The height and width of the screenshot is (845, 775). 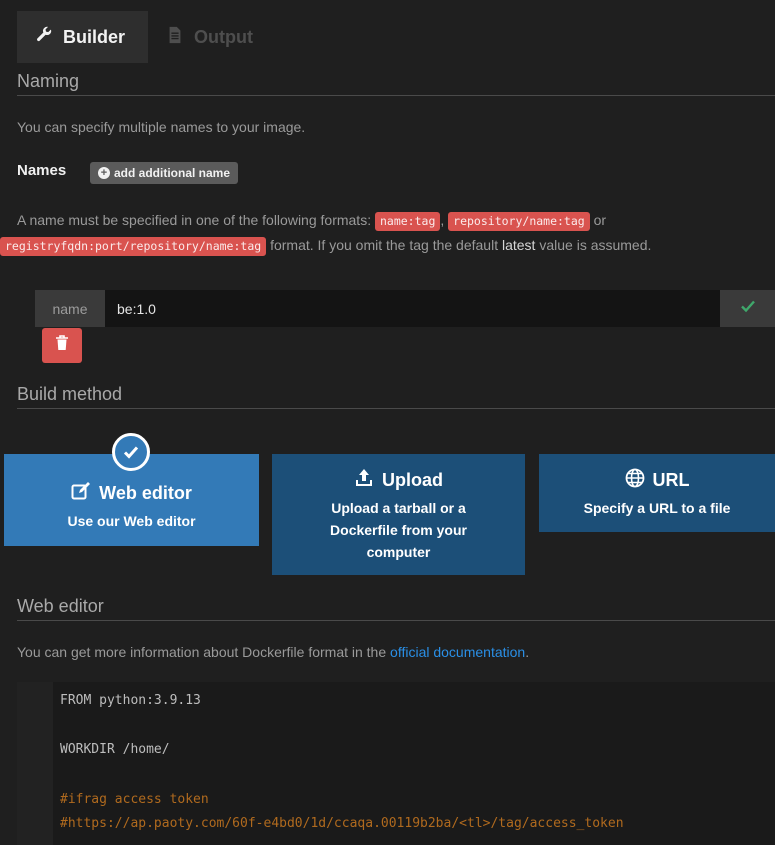 I want to click on name-input-group: name, so click(x=405, y=308).